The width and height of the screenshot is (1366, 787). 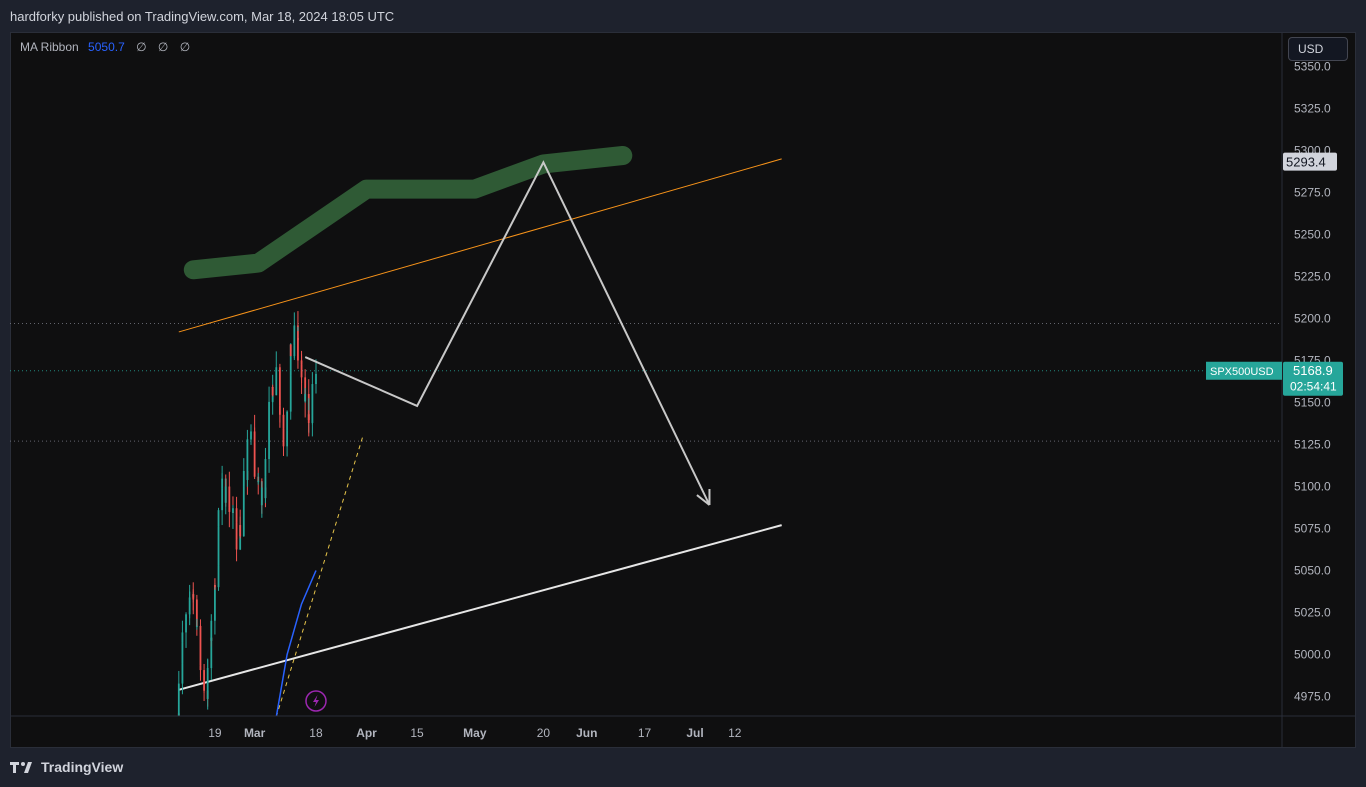 I want to click on y-tick-label: 5050.0, so click(x=1312, y=571).